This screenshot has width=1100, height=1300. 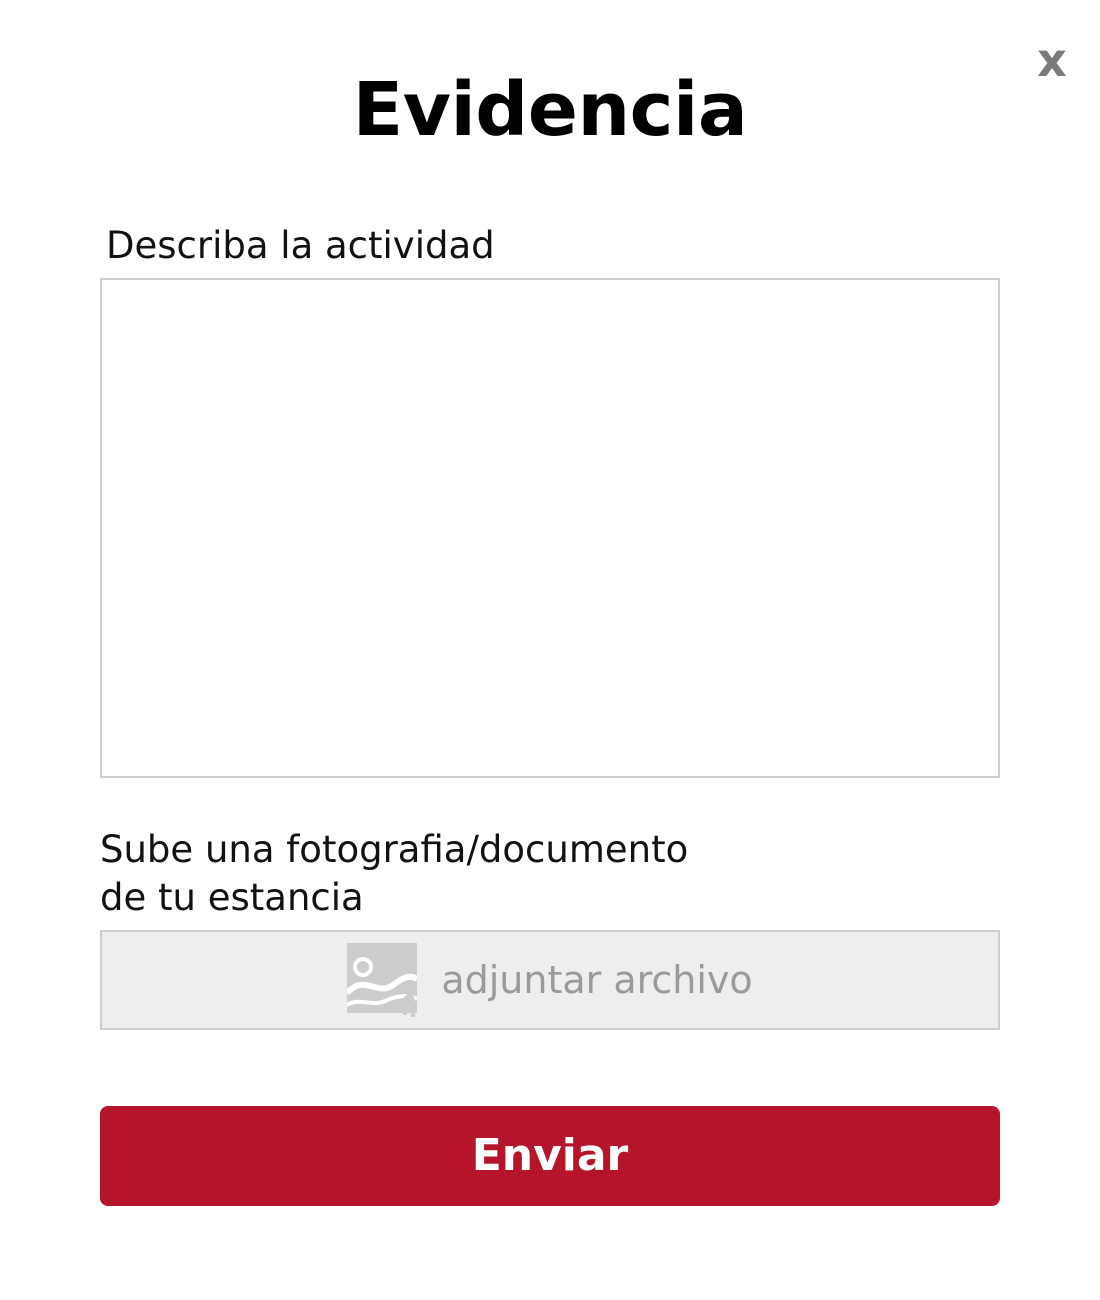 I want to click on dialog-title: Evidencia, so click(x=550, y=110).